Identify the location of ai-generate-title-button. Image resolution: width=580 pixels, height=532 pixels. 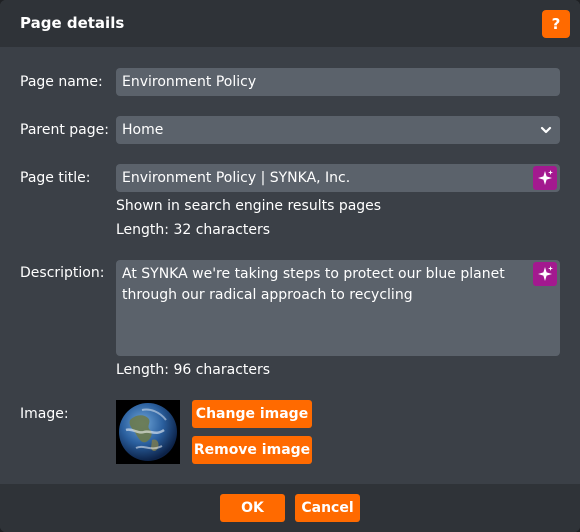
(545, 178).